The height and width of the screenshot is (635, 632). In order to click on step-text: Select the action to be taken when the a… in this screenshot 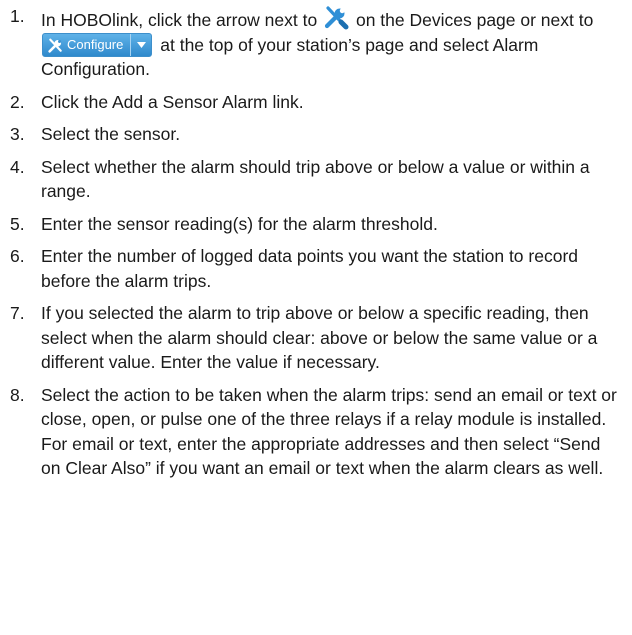, I will do `click(329, 431)`.